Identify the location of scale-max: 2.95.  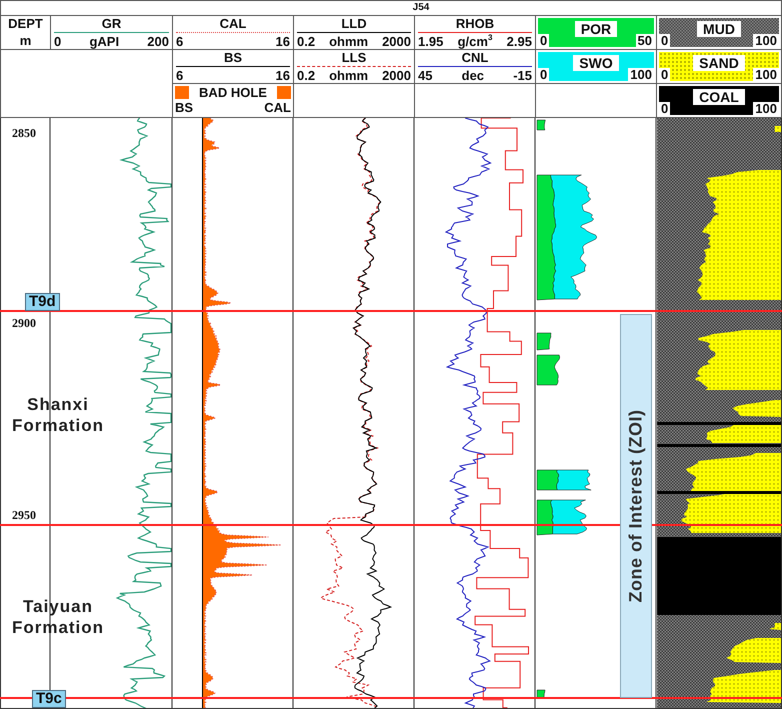
(519, 42).